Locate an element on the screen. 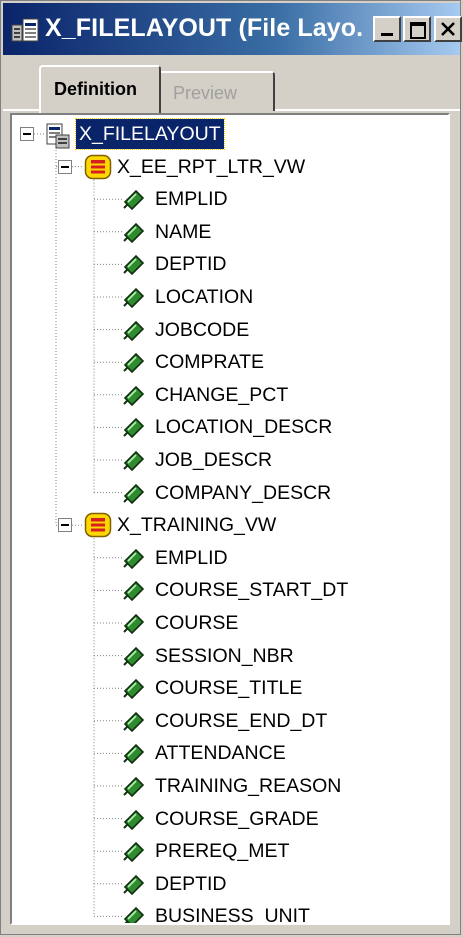 This screenshot has height=937, width=463. tree-record-node: X_TRAINING_VW is located at coordinates (230, 525).